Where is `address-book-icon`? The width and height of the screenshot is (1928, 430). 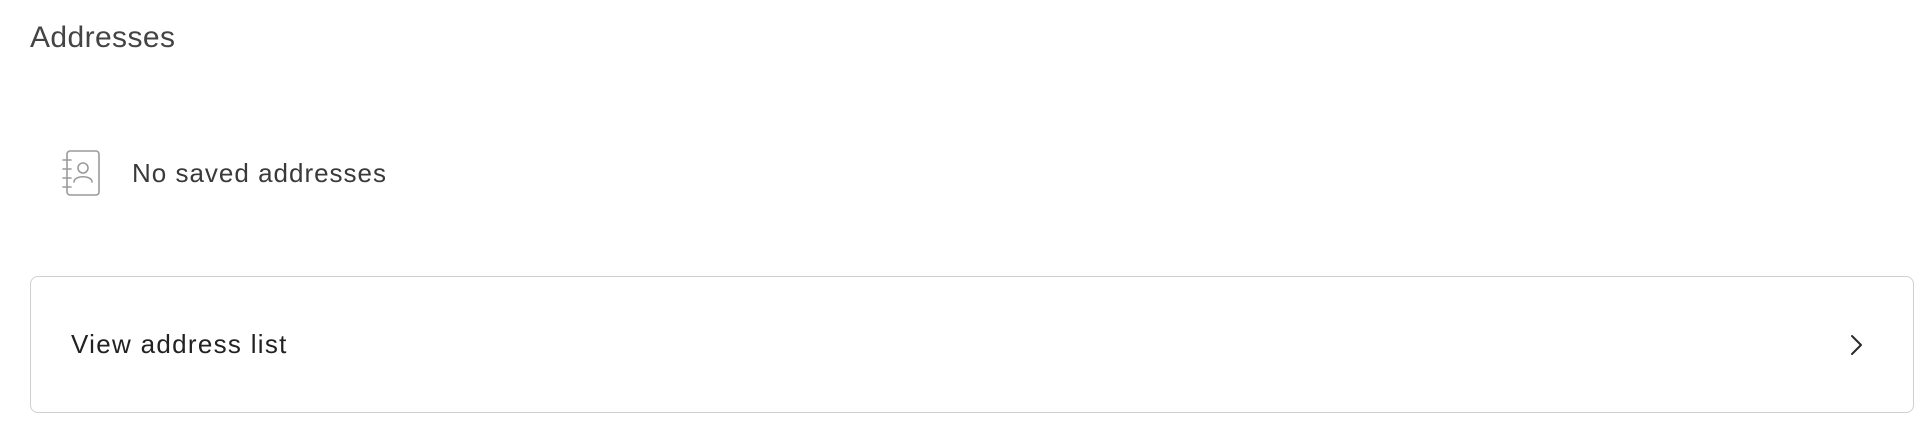
address-book-icon is located at coordinates (81, 173).